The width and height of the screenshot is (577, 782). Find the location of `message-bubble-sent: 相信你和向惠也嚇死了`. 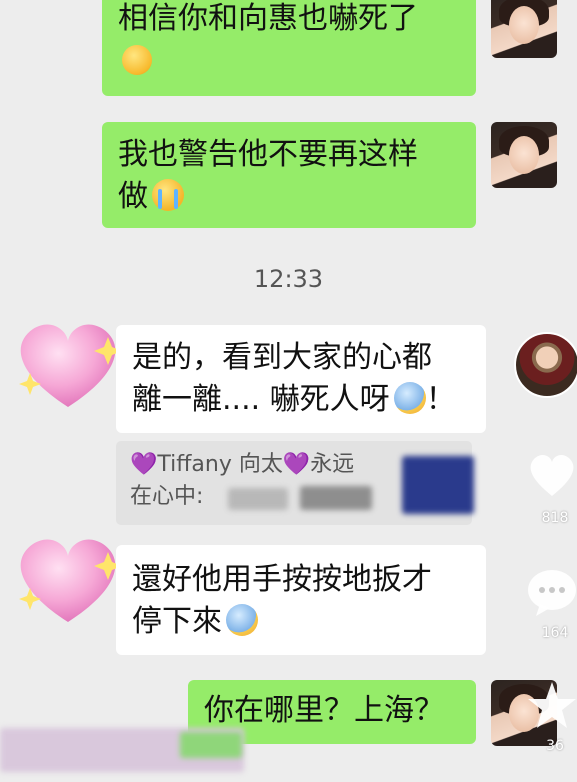

message-bubble-sent: 相信你和向惠也嚇死了 is located at coordinates (289, 48).